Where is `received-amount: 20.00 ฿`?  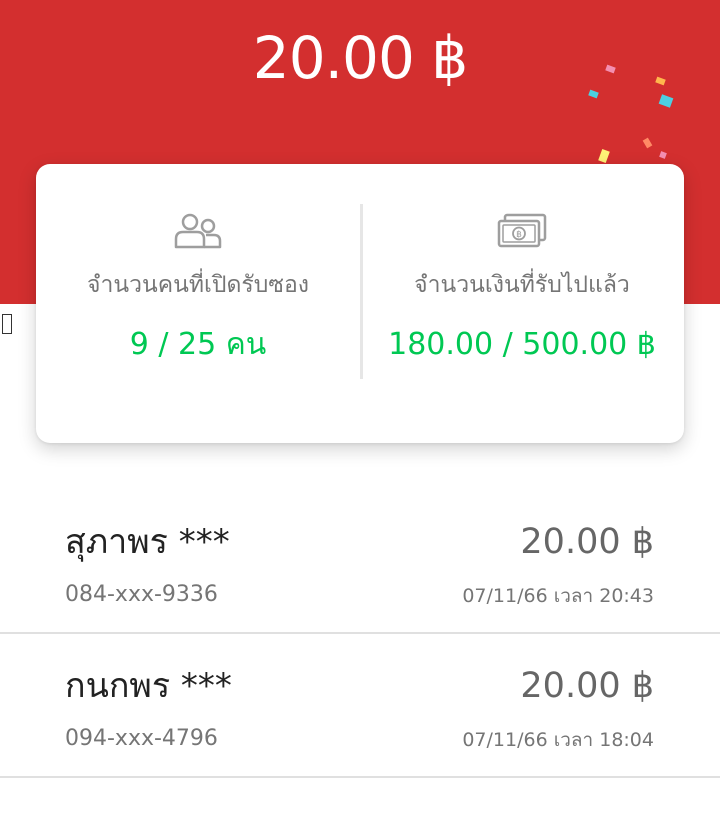
received-amount: 20.00 ฿ is located at coordinates (360, 58).